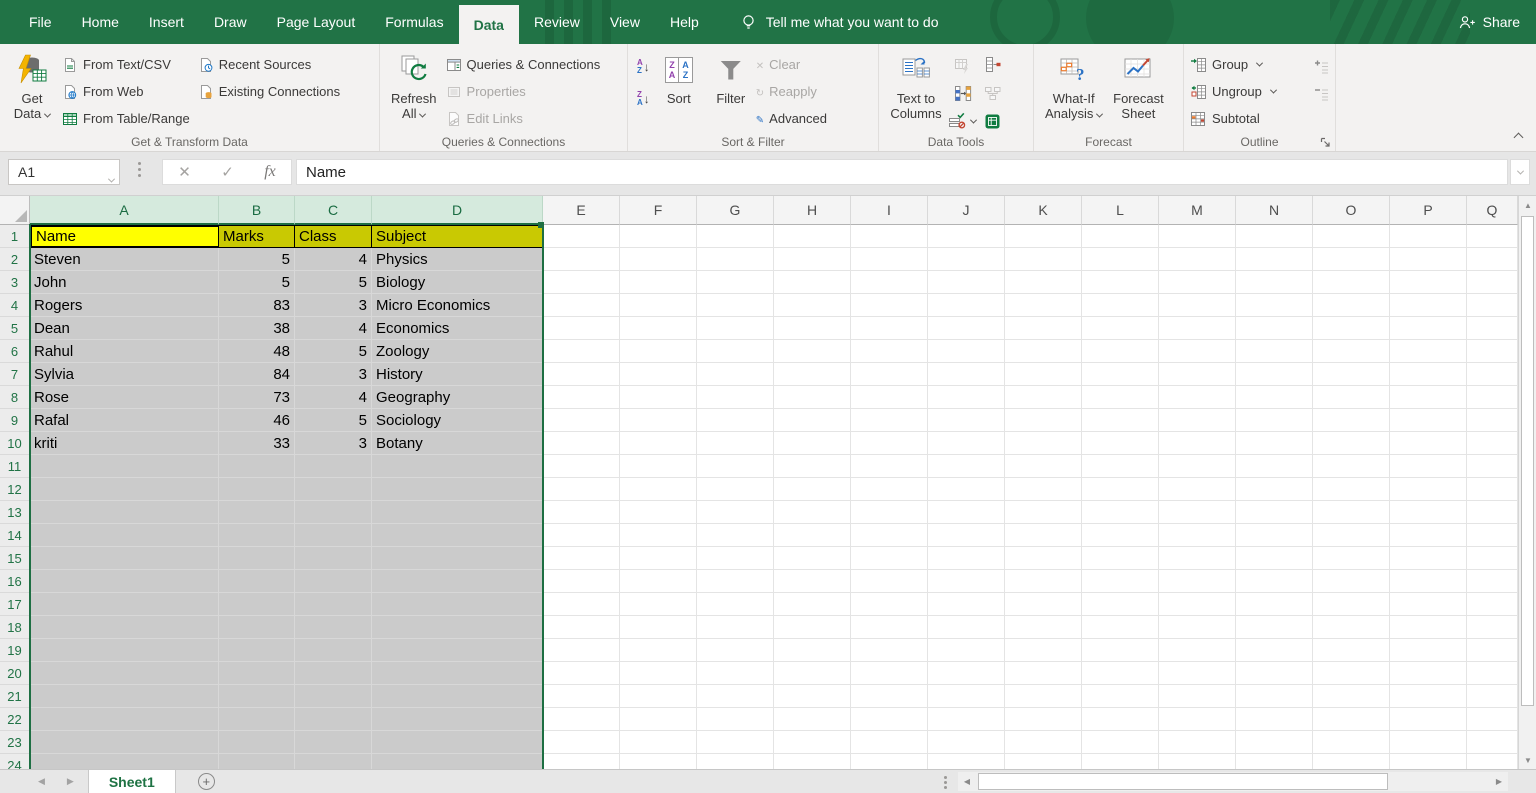 This screenshot has height=793, width=1536. Describe the element at coordinates (1492, 305) in the screenshot. I see `cell-Q4` at that location.